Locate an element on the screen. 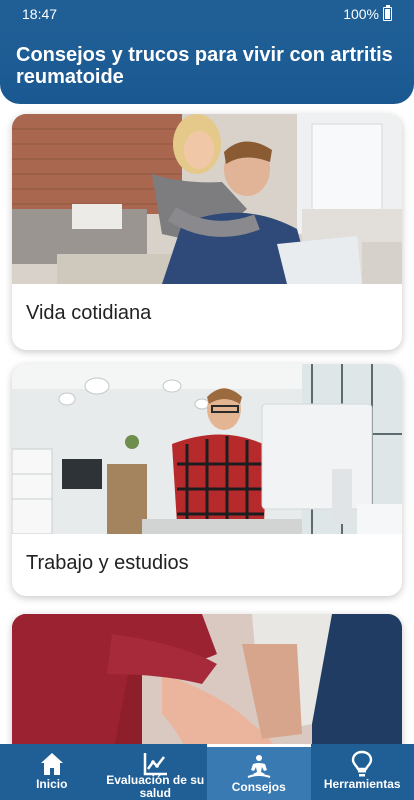 This screenshot has width=414, height=800. nav-consejos: Consejos is located at coordinates (259, 772).